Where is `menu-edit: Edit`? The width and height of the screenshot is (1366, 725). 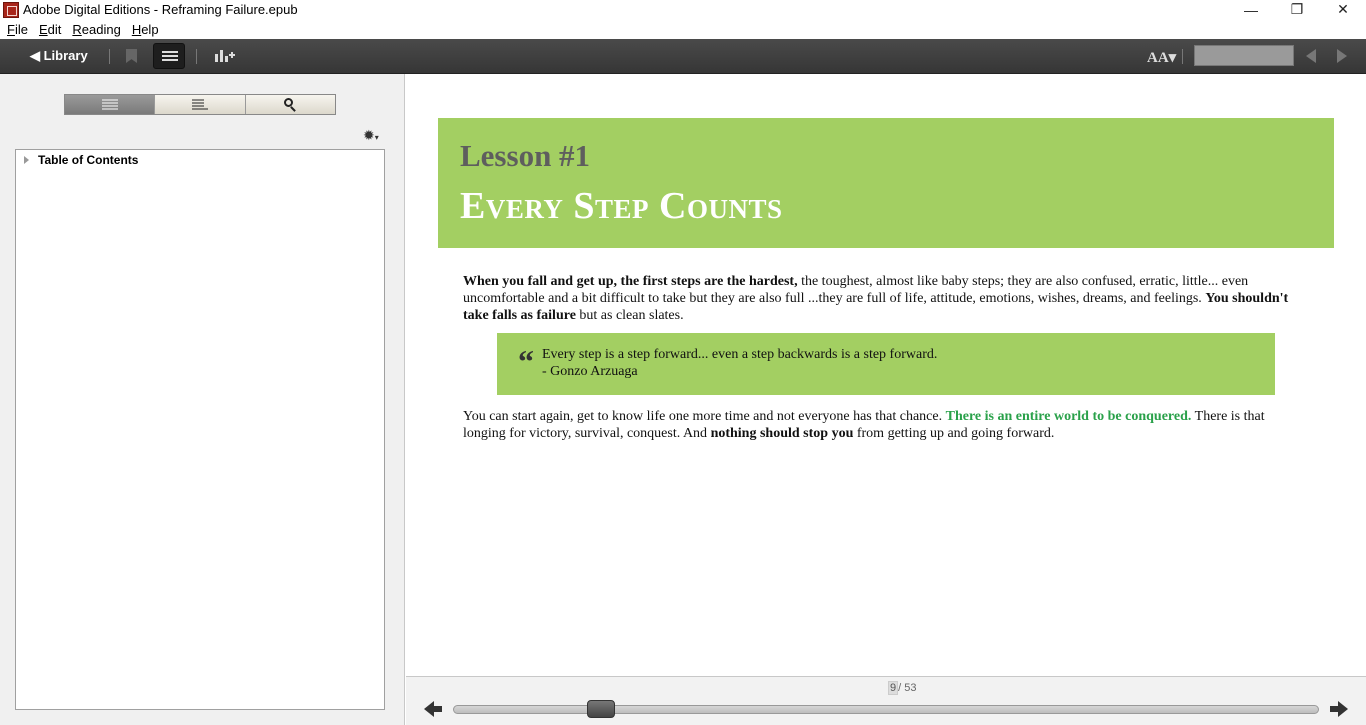
menu-edit: Edit is located at coordinates (50, 29).